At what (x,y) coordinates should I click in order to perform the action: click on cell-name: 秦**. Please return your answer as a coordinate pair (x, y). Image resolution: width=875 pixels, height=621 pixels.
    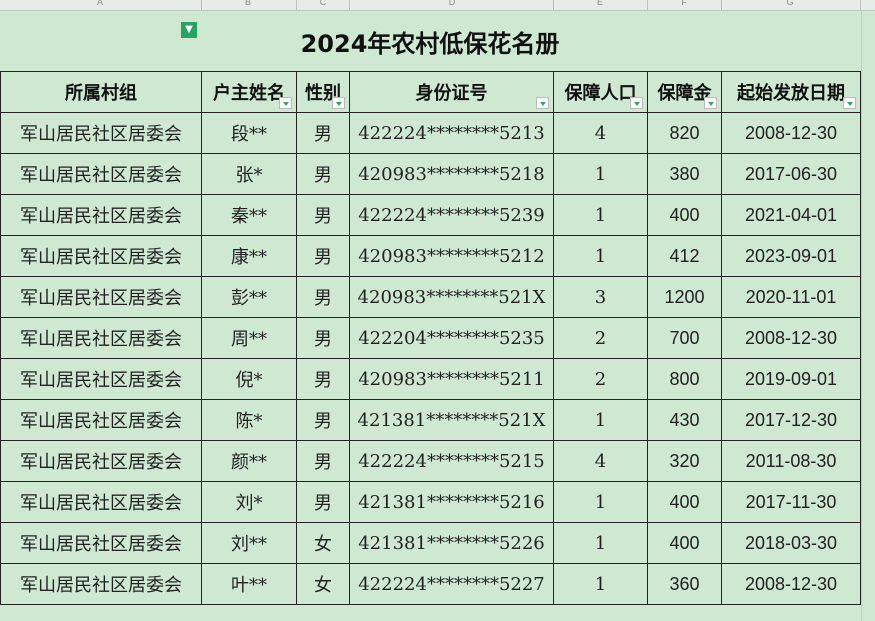
    Looking at the image, I should click on (249, 215).